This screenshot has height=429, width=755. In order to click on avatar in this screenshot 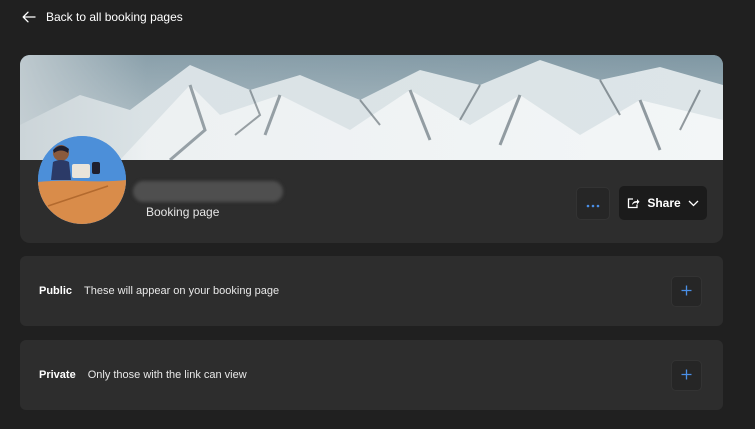, I will do `click(82, 180)`.